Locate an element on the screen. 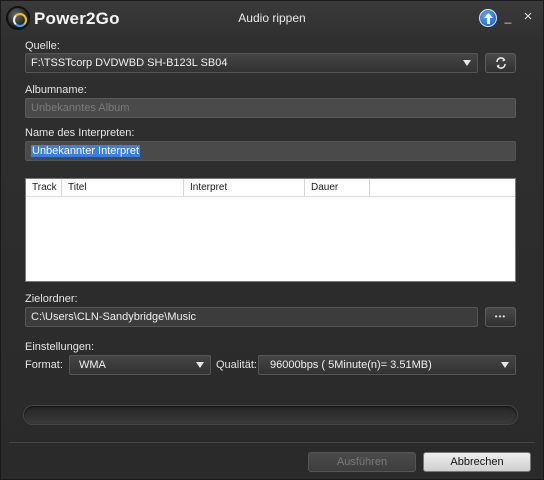 The height and width of the screenshot is (480, 544). column-header-title: Titel is located at coordinates (123, 188).